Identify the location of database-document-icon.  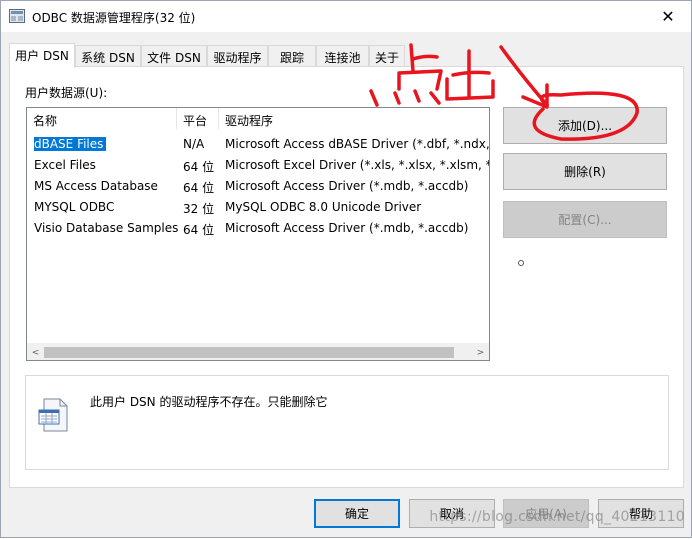
(53, 415).